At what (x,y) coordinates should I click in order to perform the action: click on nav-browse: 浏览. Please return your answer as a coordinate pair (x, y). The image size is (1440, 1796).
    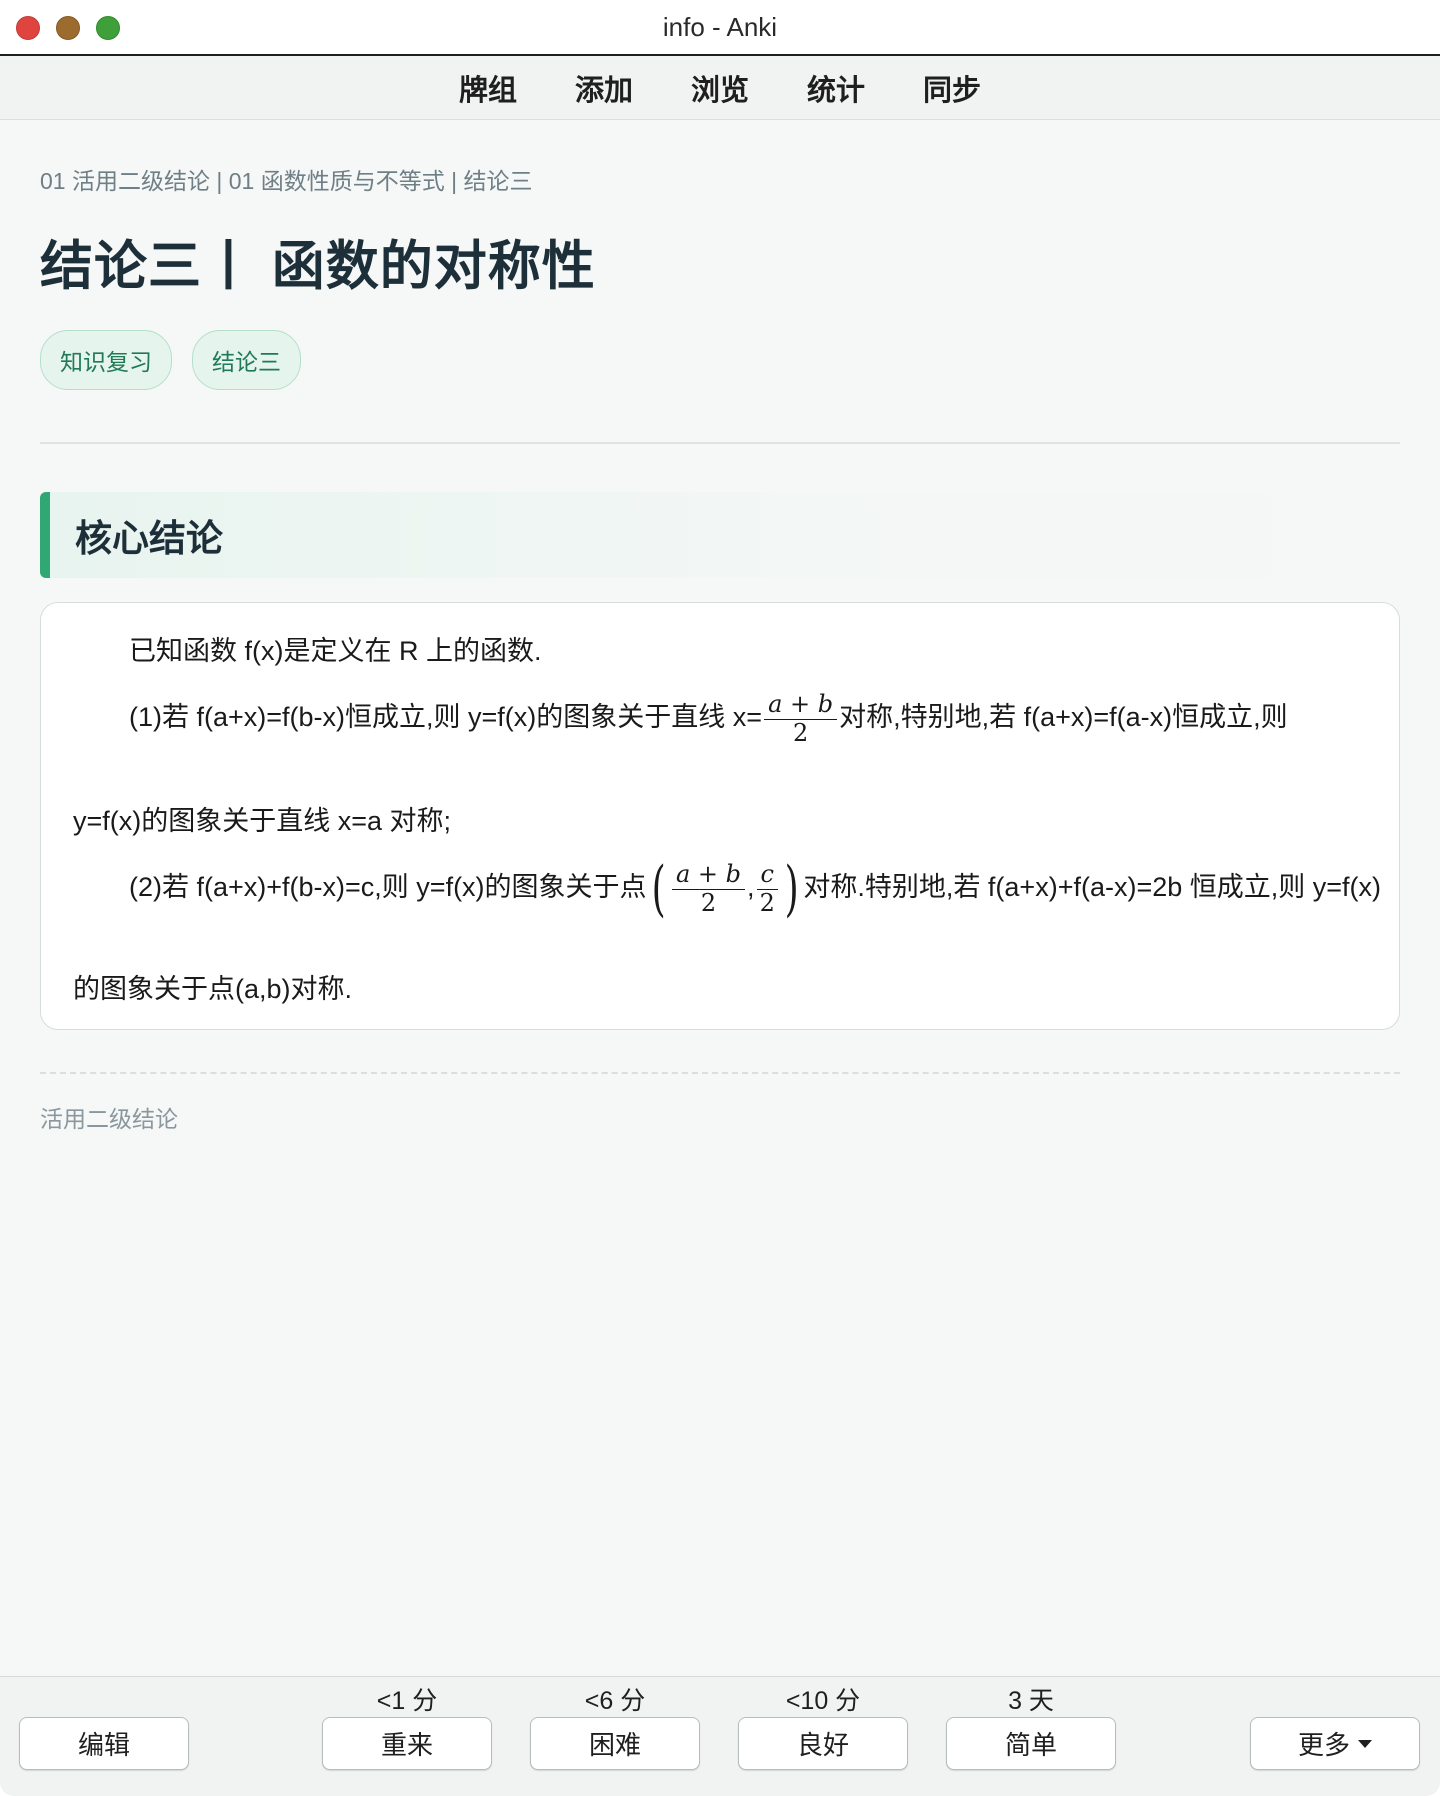
    Looking at the image, I should click on (720, 88).